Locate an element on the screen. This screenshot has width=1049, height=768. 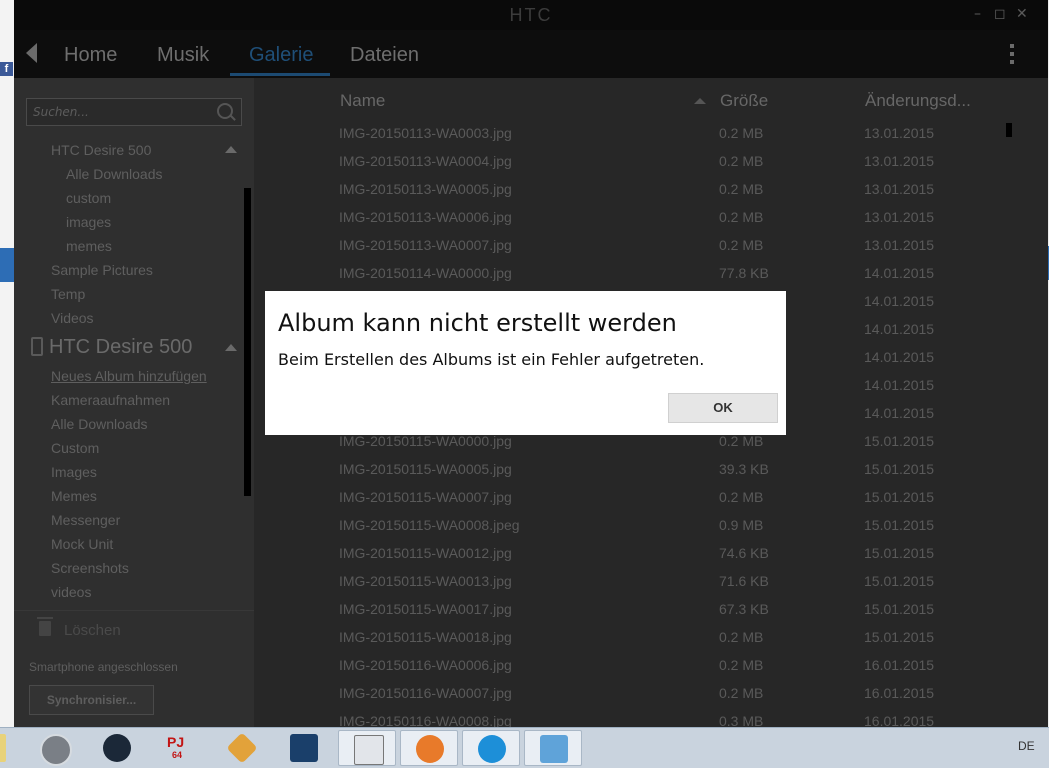
tree-item: Alle Downloads is located at coordinates (114, 174).